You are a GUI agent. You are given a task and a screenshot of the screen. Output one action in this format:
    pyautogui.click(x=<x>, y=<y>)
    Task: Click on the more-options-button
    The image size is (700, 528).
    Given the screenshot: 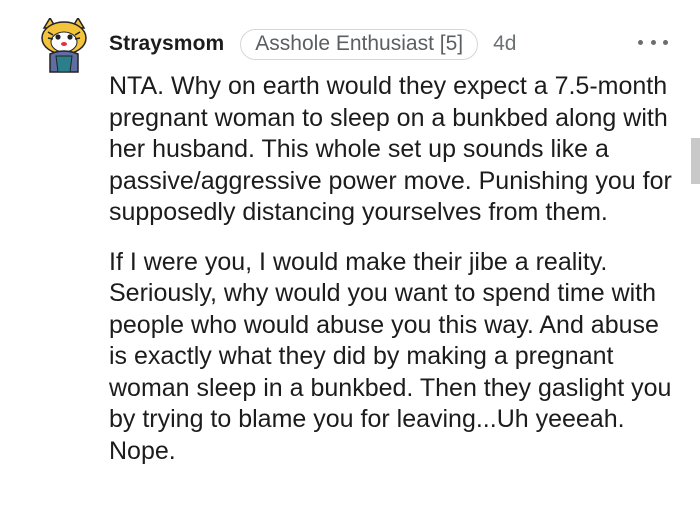 What is the action you would take?
    pyautogui.click(x=653, y=42)
    